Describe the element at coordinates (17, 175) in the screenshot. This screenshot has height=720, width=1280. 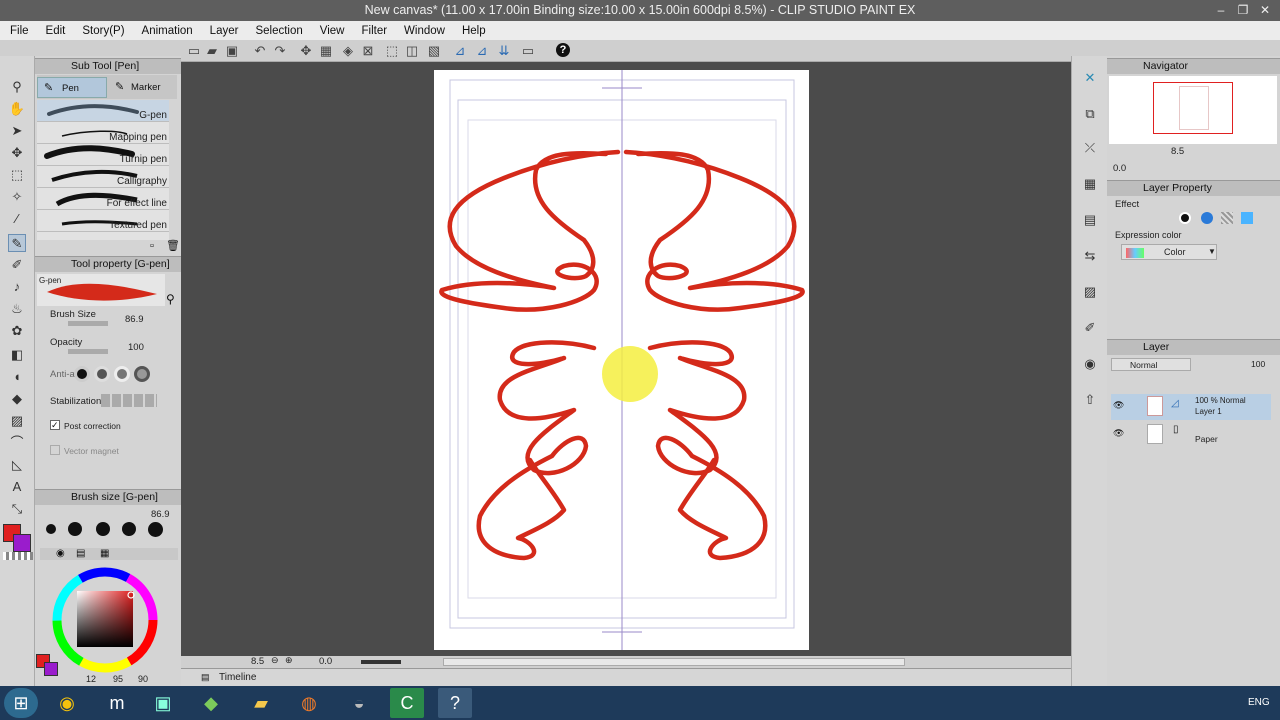
I see `selection-tool-icon: ⬚` at that location.